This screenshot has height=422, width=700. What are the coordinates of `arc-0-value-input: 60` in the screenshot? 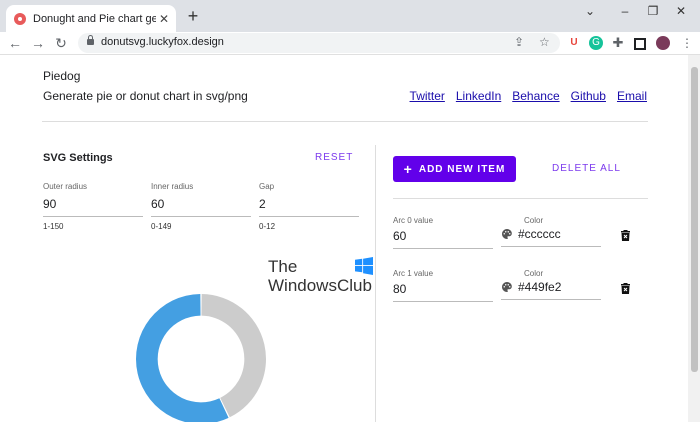 It's located at (443, 239).